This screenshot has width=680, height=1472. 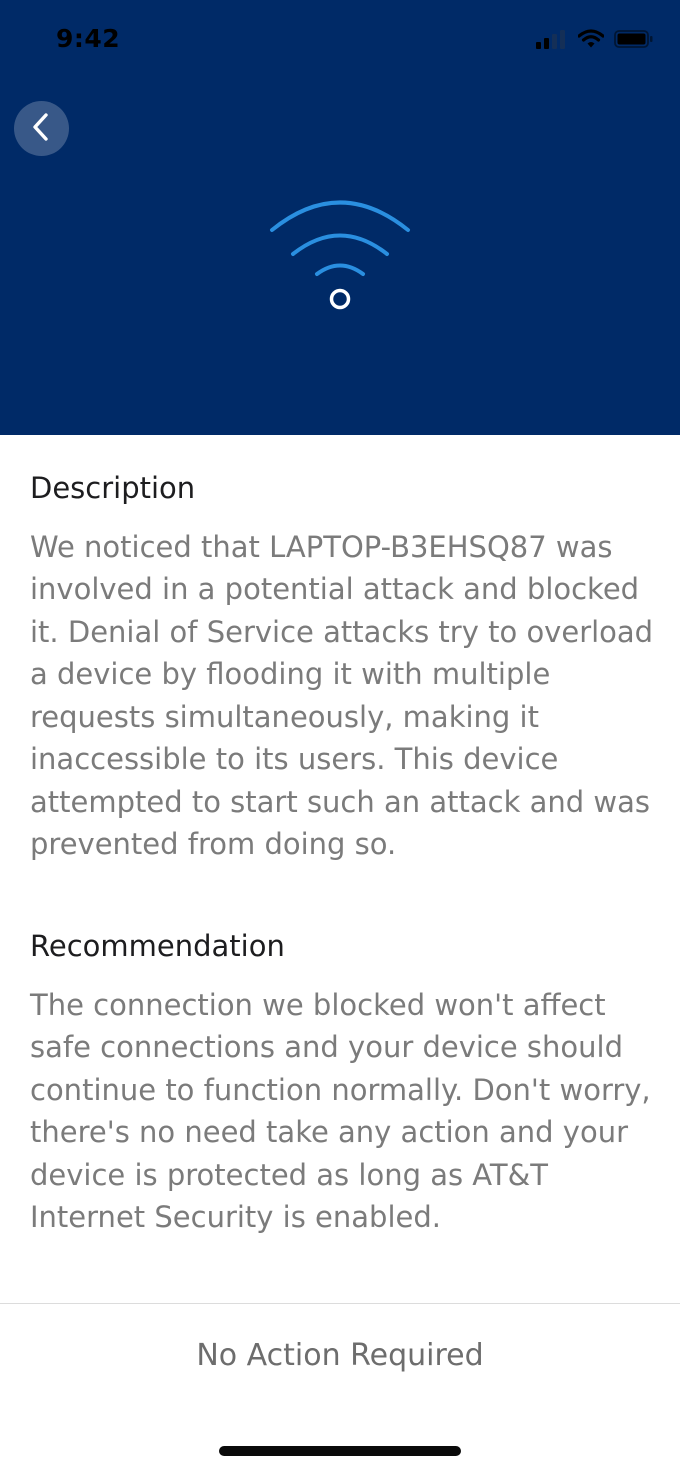 I want to click on recommendation-title: Recommendation, so click(x=157, y=946).